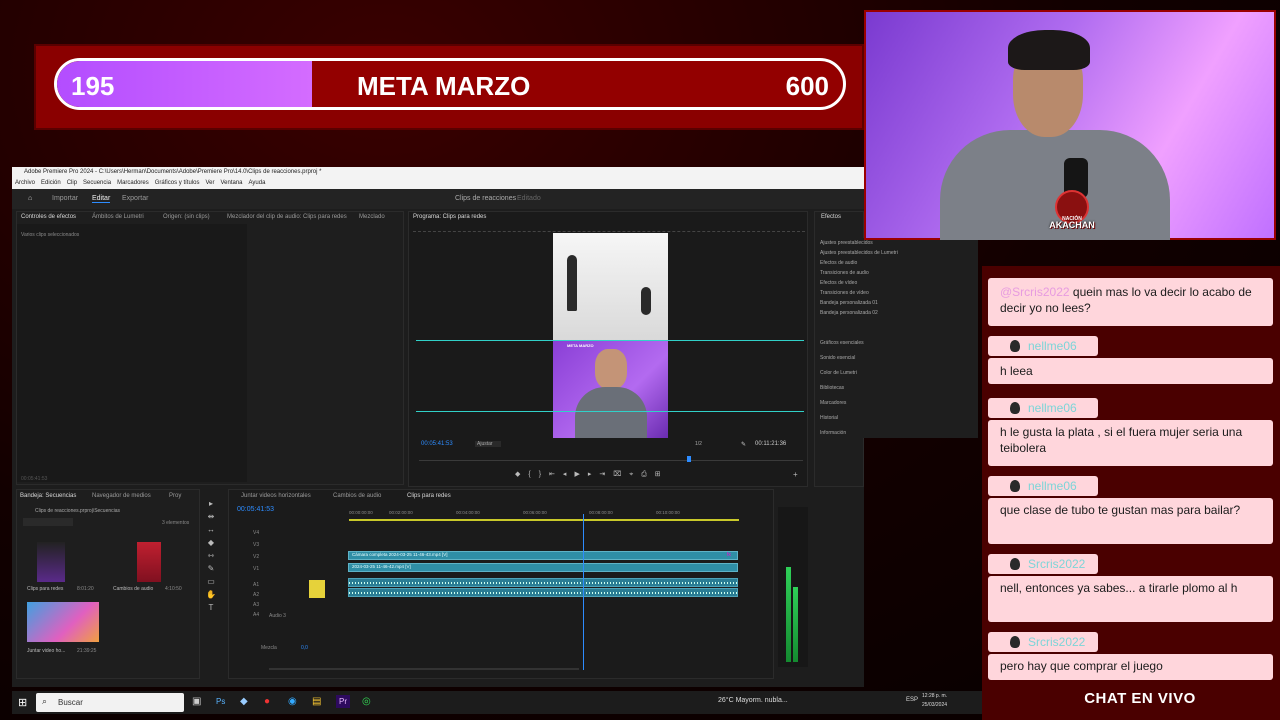 The height and width of the screenshot is (720, 1280). I want to click on task-view-icon: ▣, so click(196, 701).